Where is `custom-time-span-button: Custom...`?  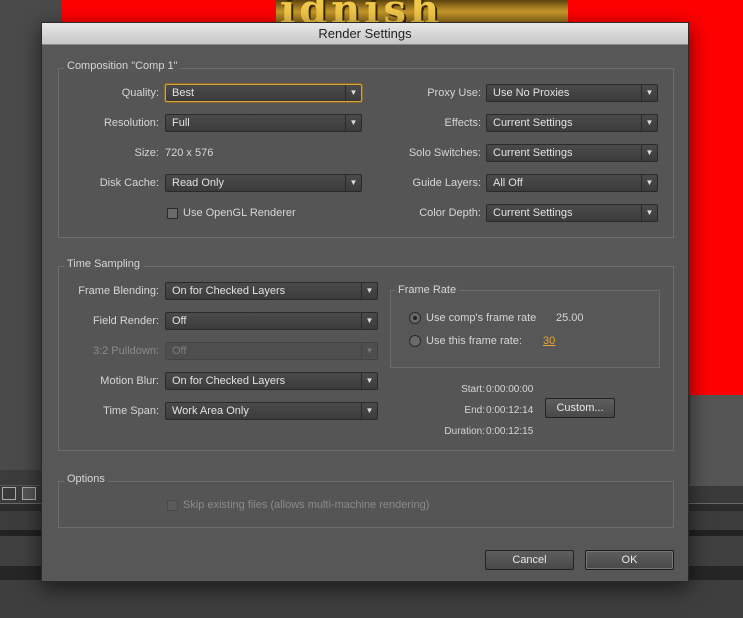
custom-time-span-button: Custom... is located at coordinates (580, 408).